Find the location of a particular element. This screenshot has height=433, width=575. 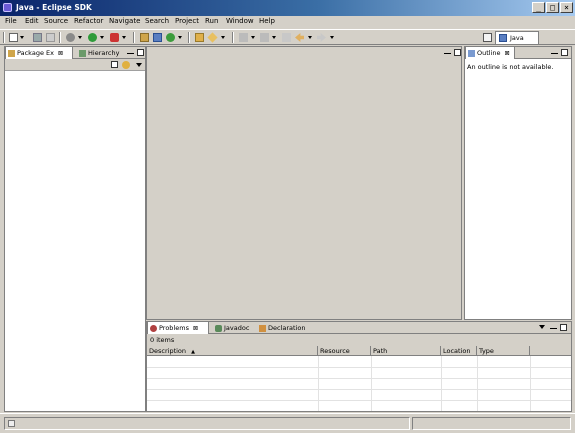

forward-dropdown-icon is located at coordinates (332, 37).